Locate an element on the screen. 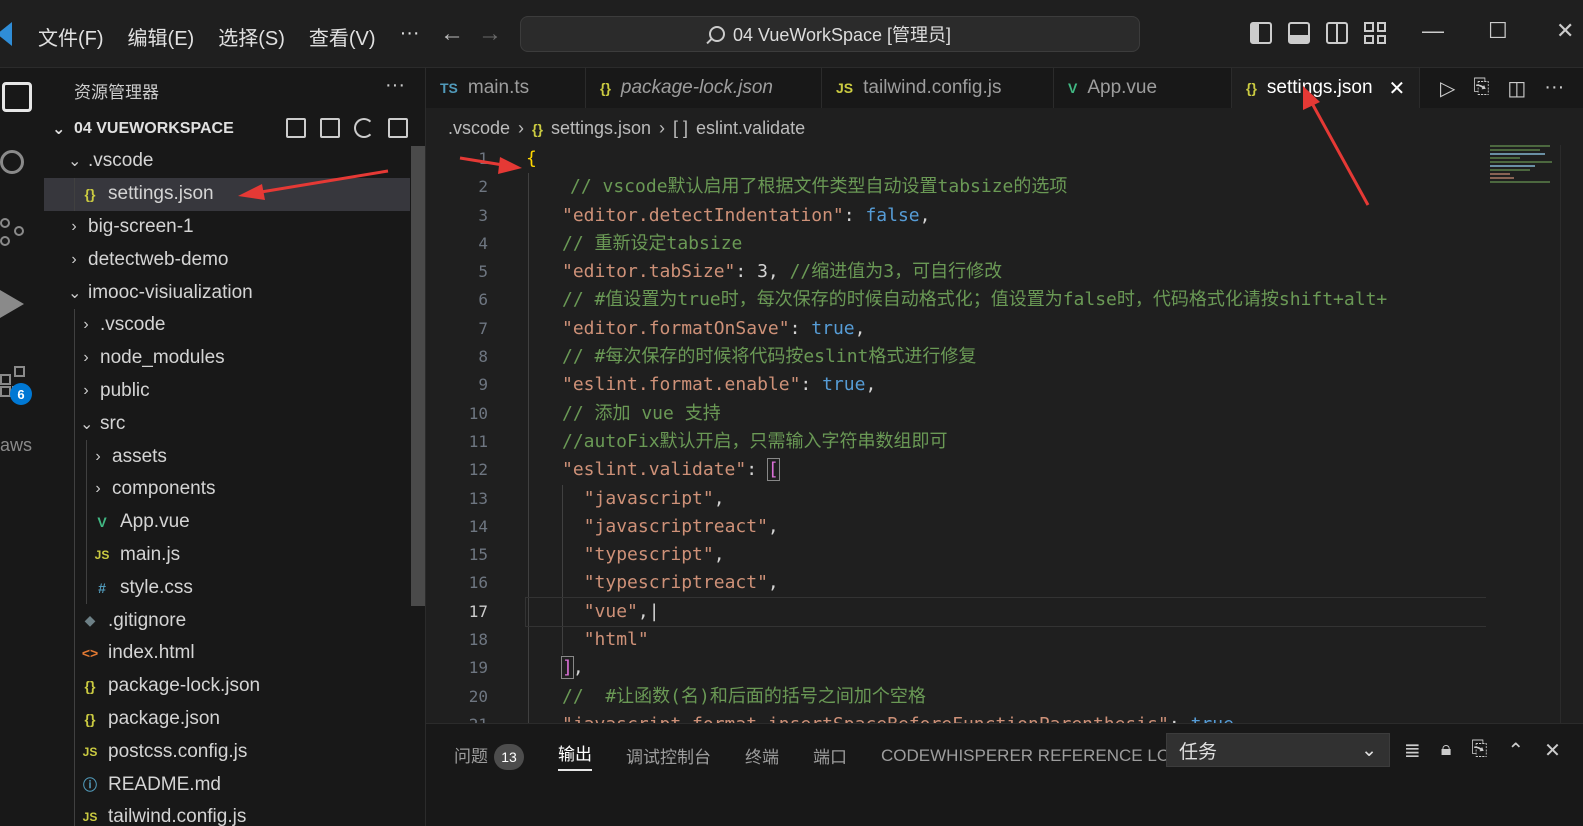 The width and height of the screenshot is (1583, 826). code-line: "eslint.validate": [ is located at coordinates (1006, 470).